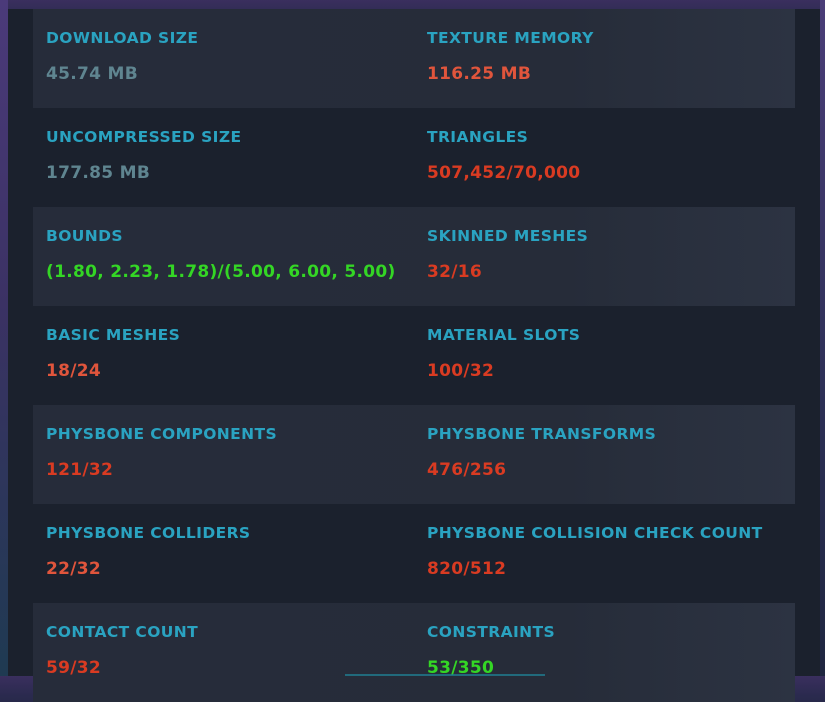 This screenshot has height=702, width=825. What do you see at coordinates (144, 137) in the screenshot?
I see `stat-label: UNCOMPRESSED SIZE` at bounding box center [144, 137].